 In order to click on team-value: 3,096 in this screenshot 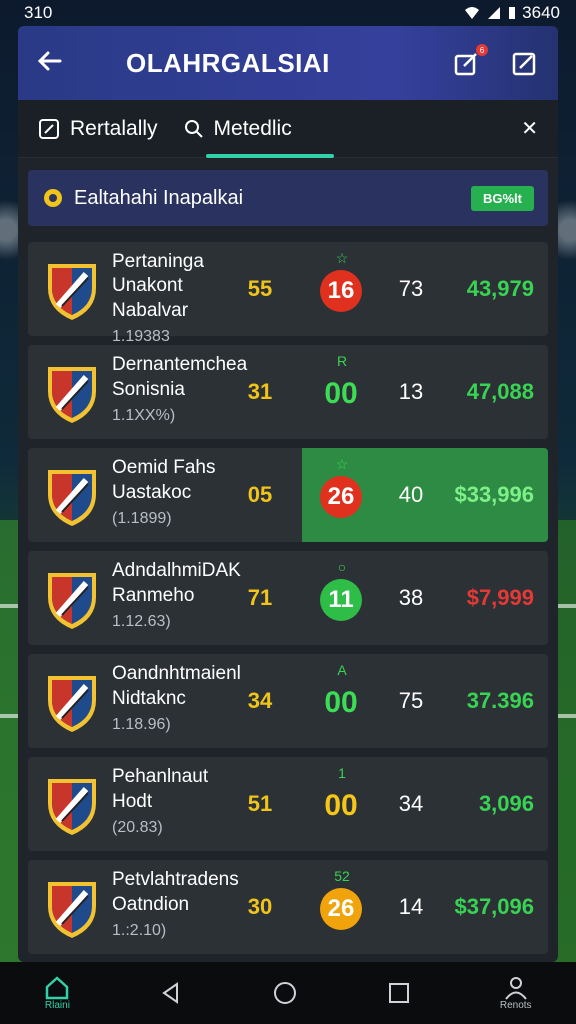, I will do `click(506, 803)`.